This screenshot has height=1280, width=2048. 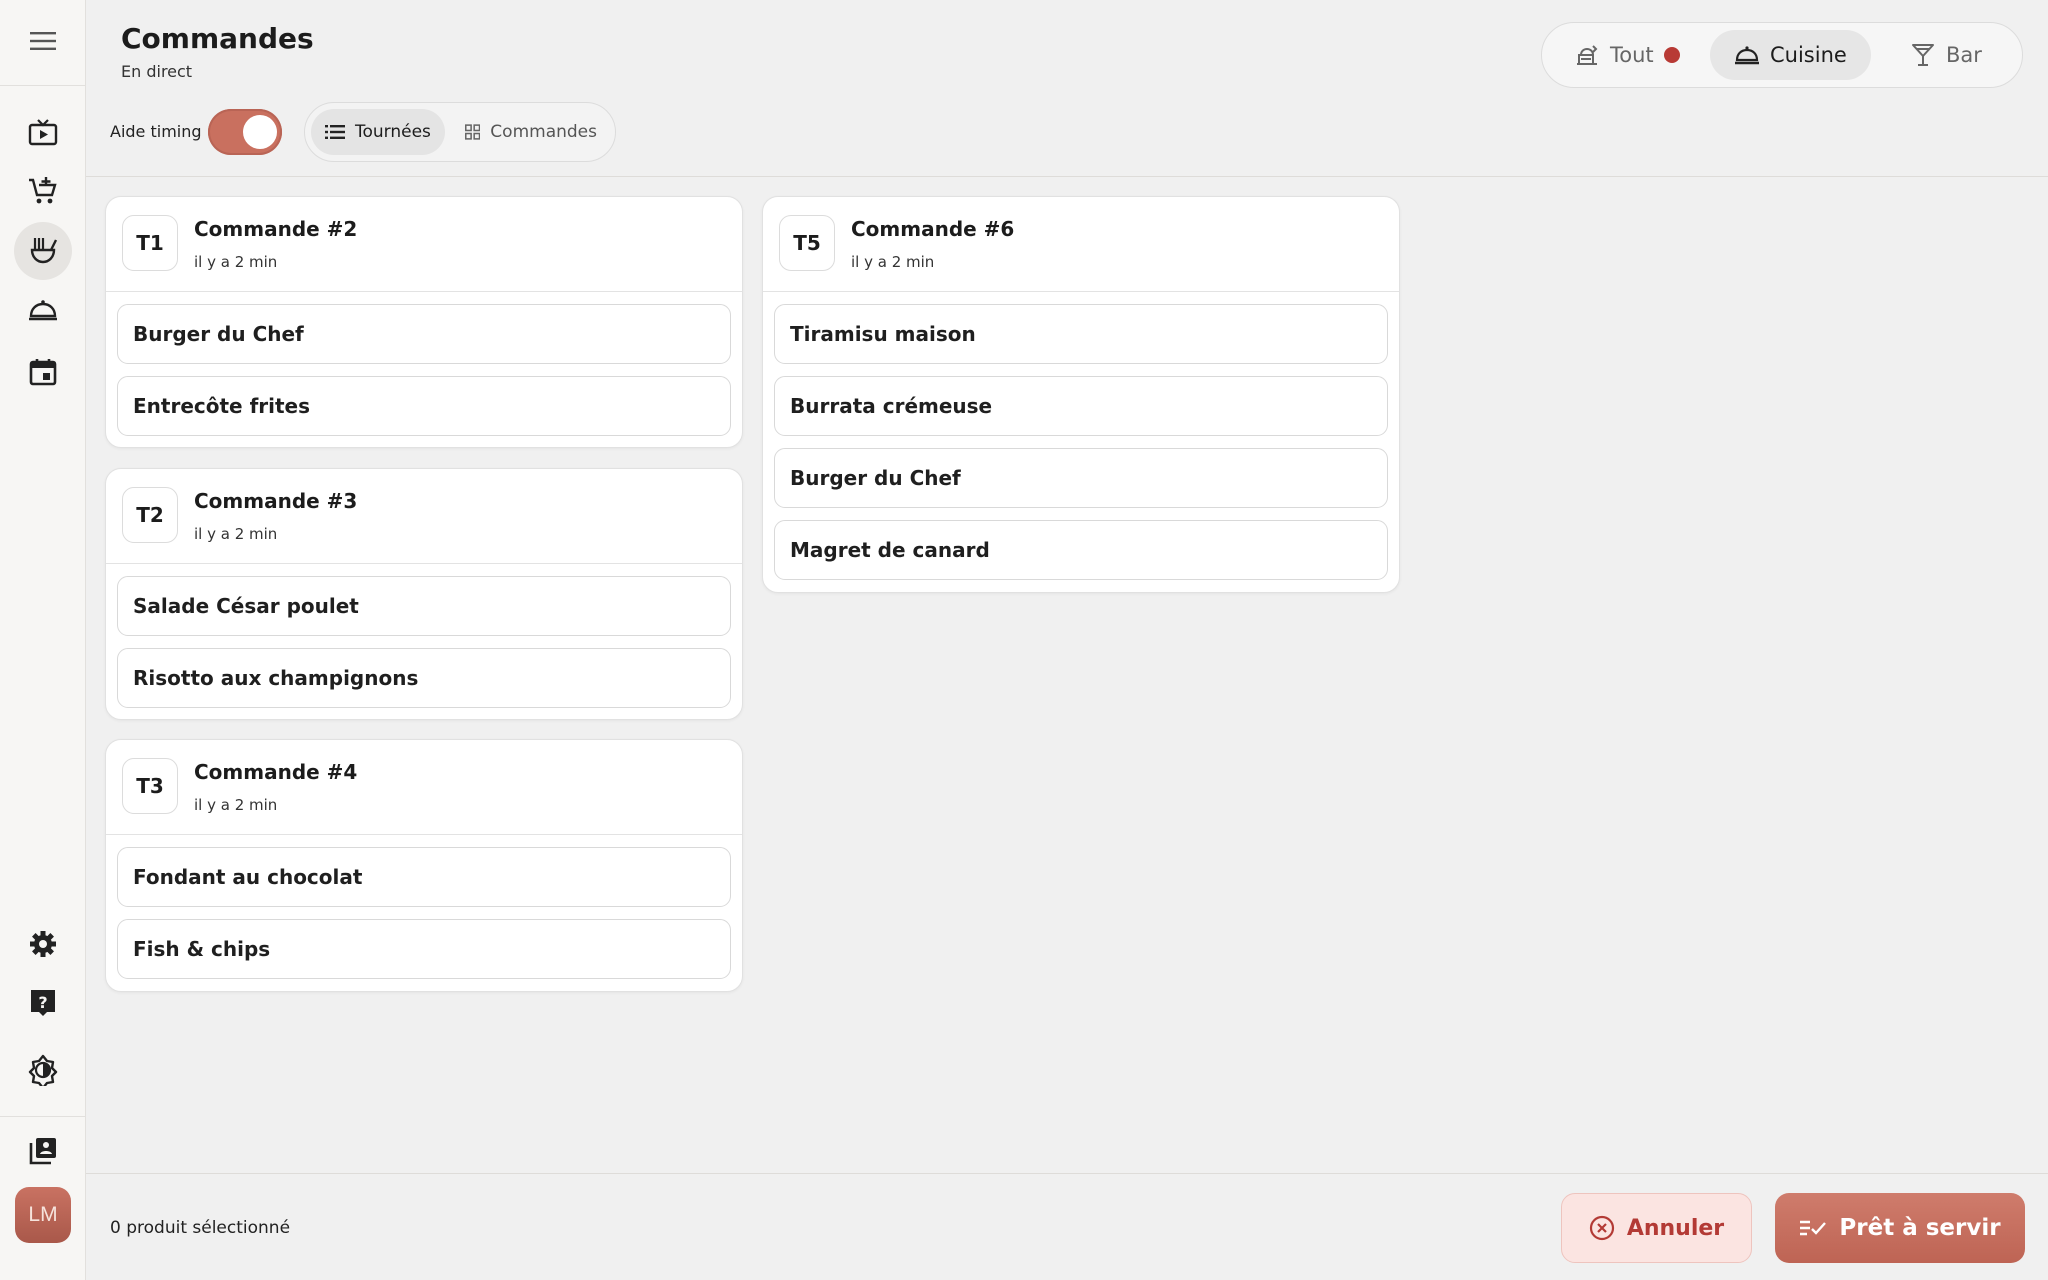 I want to click on view-switcher: Tournées Commandes, so click(x=460, y=132).